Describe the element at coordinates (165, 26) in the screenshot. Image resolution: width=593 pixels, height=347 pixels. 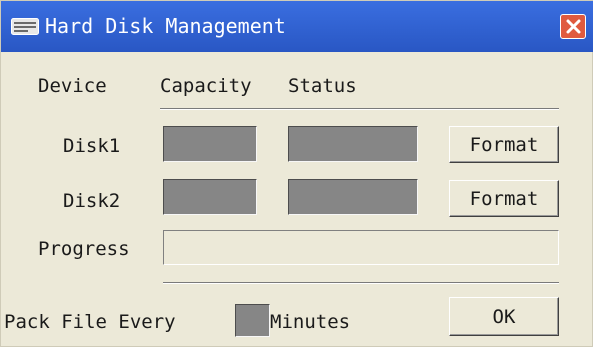
I see `window-title: Hard Disk Management` at that location.